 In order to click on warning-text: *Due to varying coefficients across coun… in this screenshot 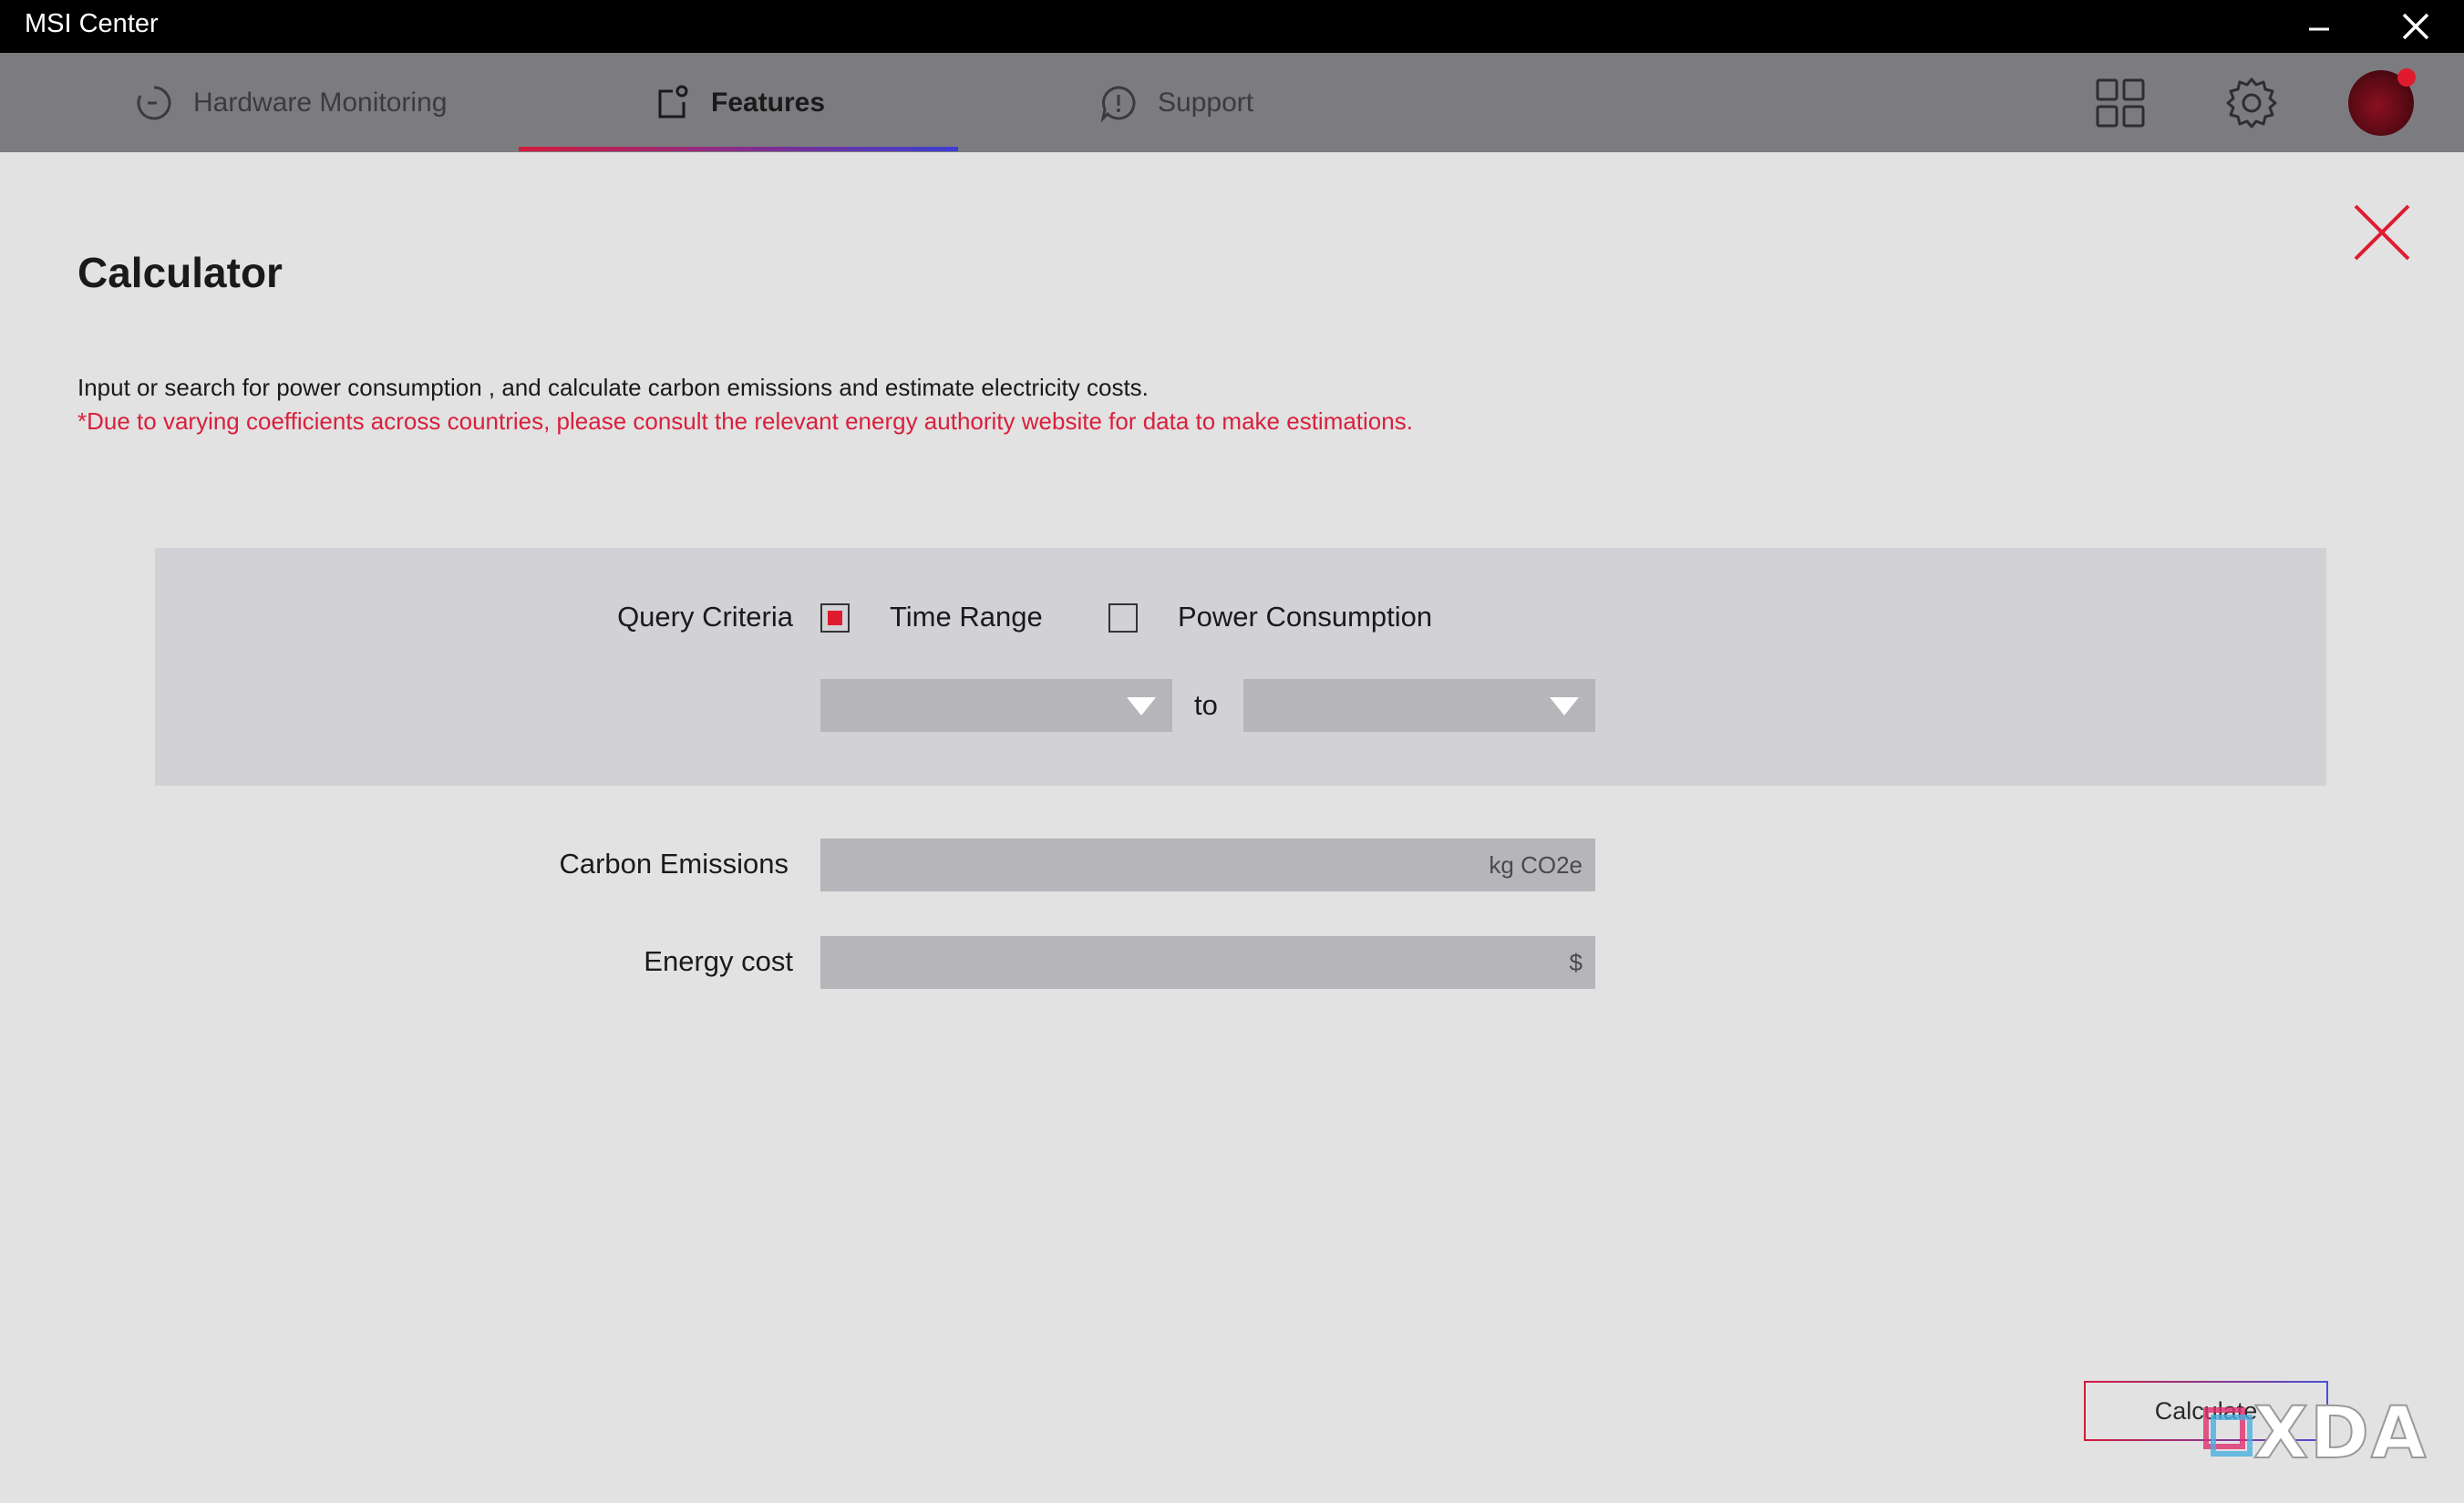, I will do `click(745, 421)`.